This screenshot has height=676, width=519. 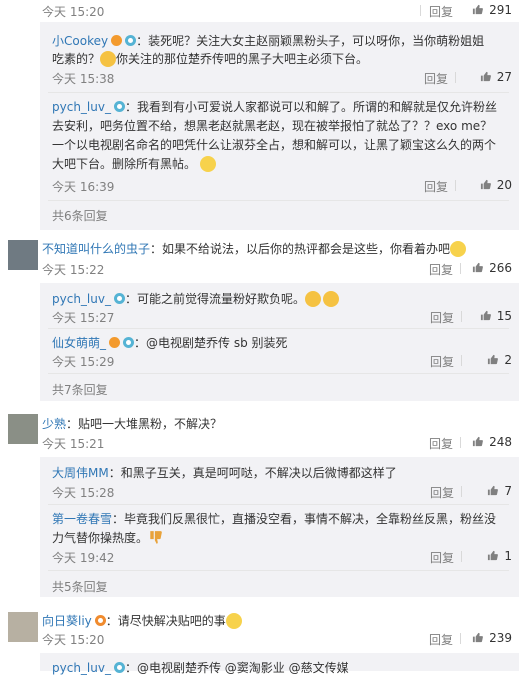 What do you see at coordinates (80, 586) in the screenshot?
I see `show-more-replies: 共5条回复` at bounding box center [80, 586].